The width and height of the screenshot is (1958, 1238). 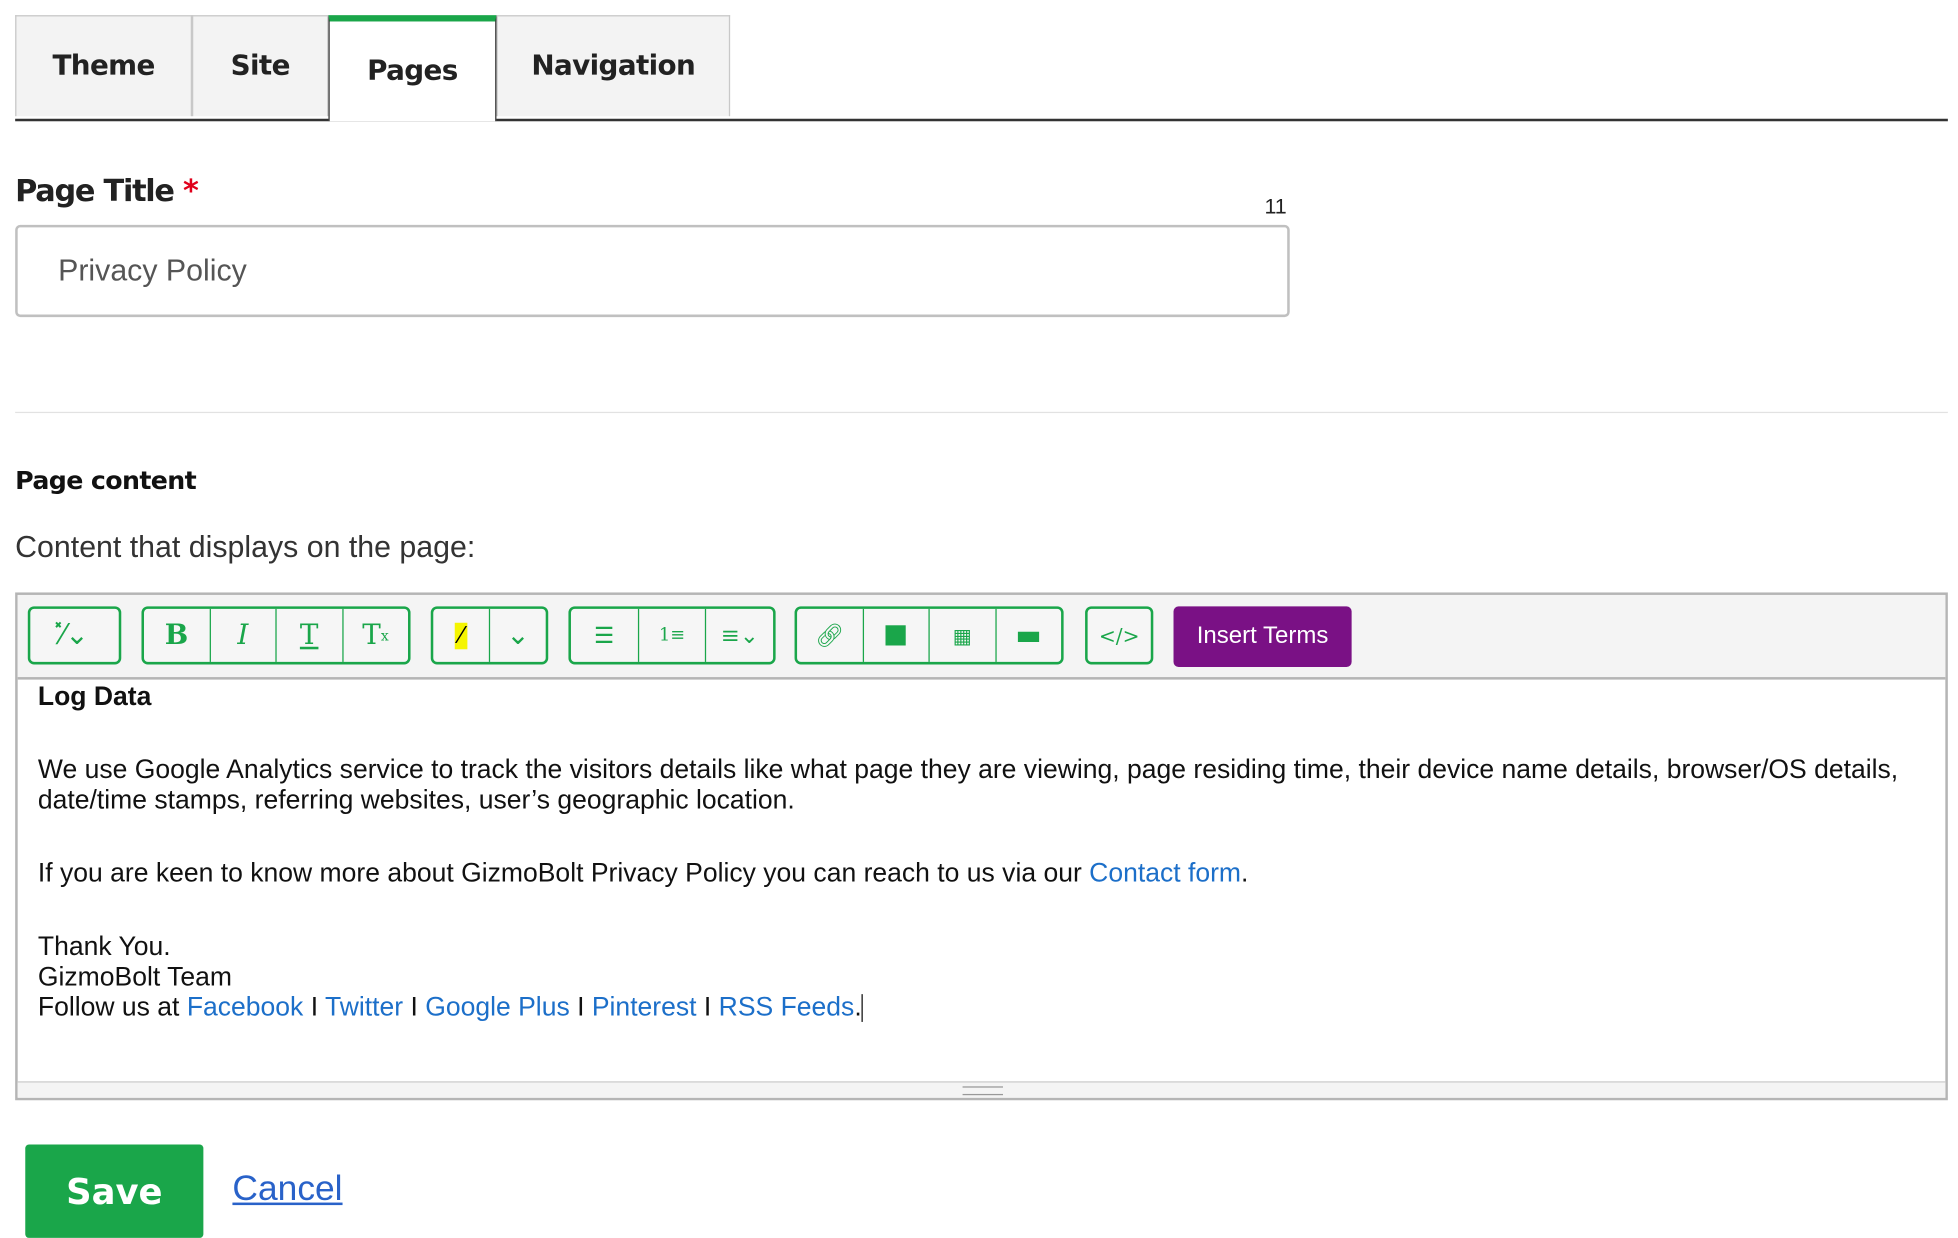 What do you see at coordinates (896, 635) in the screenshot?
I see `image-icon` at bounding box center [896, 635].